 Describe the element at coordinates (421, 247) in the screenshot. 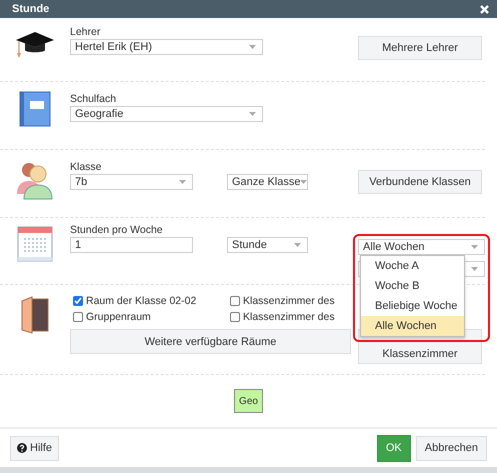

I see `week-select: Alle Wochen` at that location.